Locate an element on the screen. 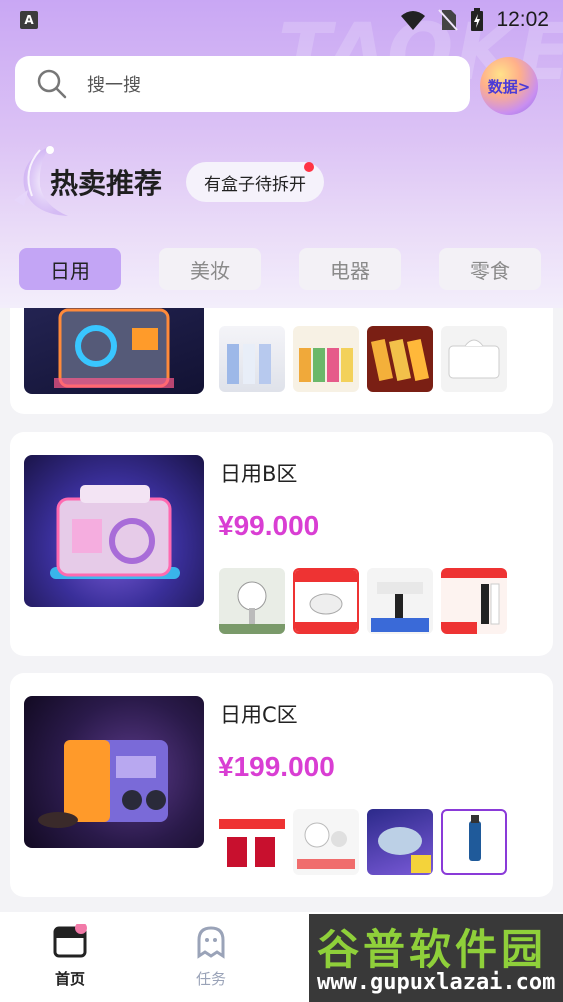 Image resolution: width=563 pixels, height=1002 pixels. tab-beauty: 美妆 is located at coordinates (210, 269).